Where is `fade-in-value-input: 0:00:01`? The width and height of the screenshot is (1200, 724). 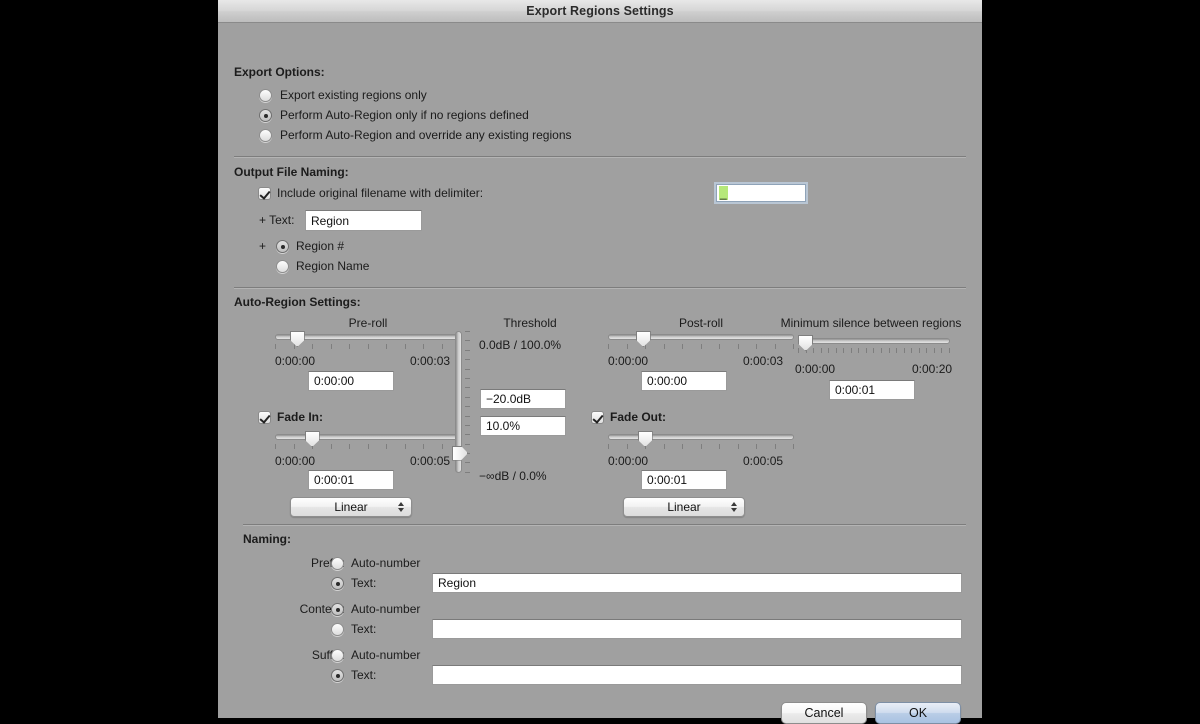
fade-in-value-input: 0:00:01 is located at coordinates (351, 480).